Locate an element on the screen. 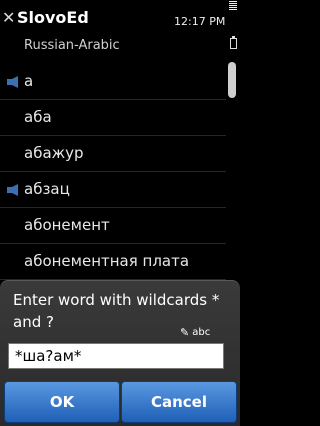  list-item-word: а is located at coordinates (29, 81).